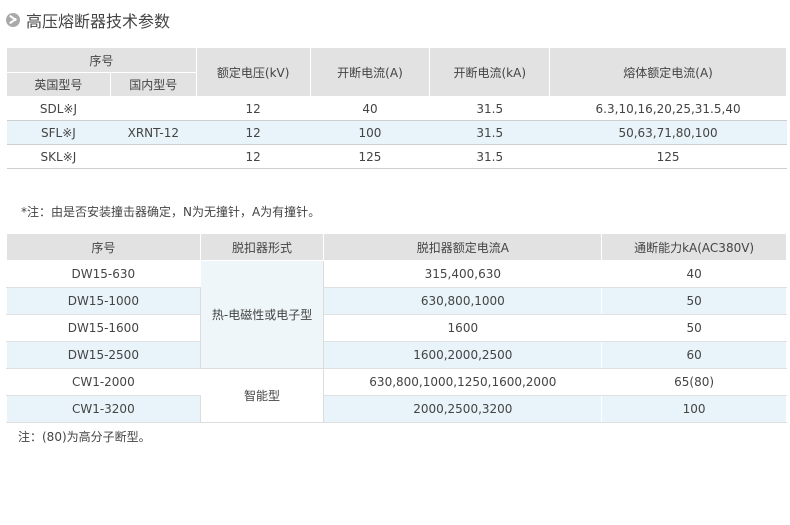  I want to click on header-seq-group: 序号, so click(101, 60).